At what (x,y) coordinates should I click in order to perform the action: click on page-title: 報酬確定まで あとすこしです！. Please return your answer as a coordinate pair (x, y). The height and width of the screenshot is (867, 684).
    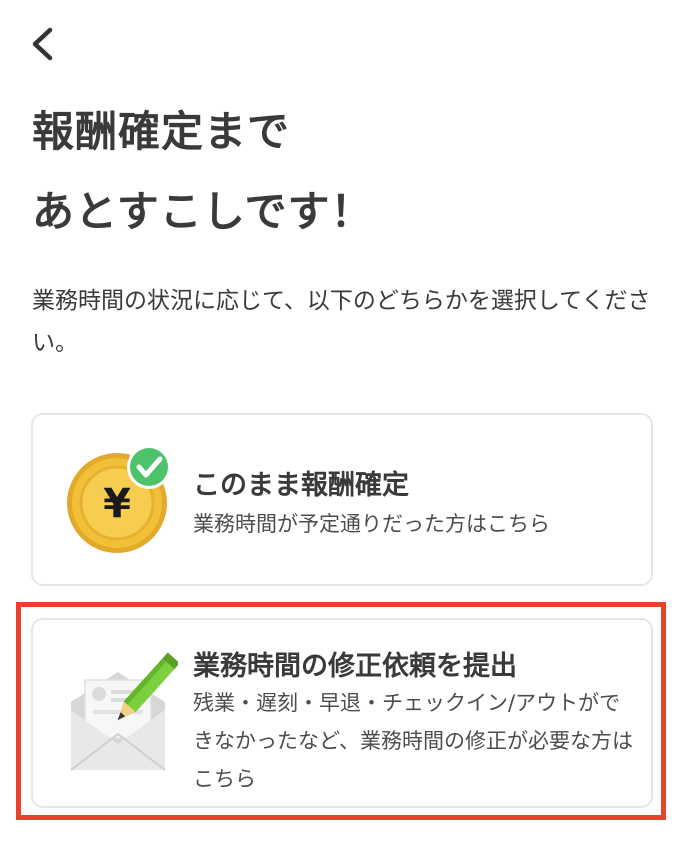
    Looking at the image, I should click on (202, 172).